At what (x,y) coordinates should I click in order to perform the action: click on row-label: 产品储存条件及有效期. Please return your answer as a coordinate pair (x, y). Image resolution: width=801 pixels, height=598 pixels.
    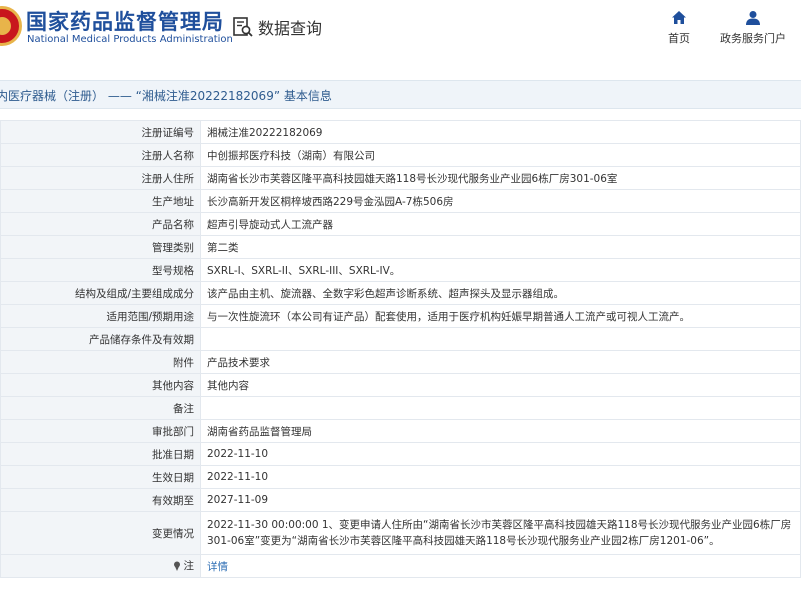
    Looking at the image, I should click on (100, 339).